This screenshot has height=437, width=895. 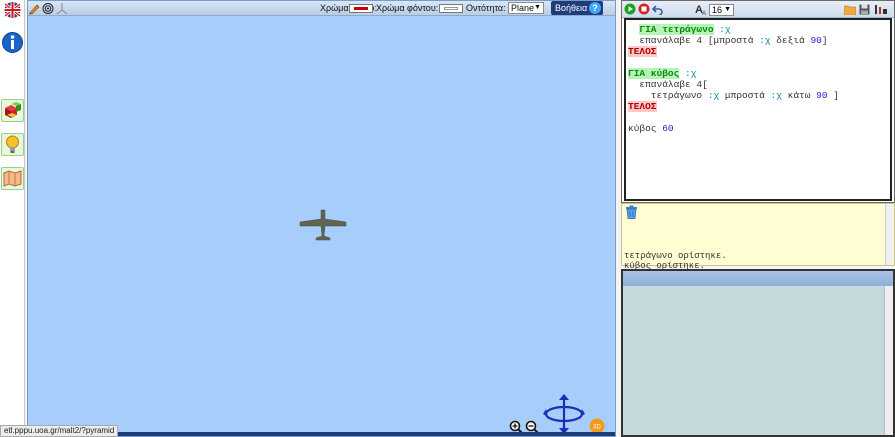 What do you see at coordinates (595, 8) in the screenshot?
I see `help-icon: ?` at bounding box center [595, 8].